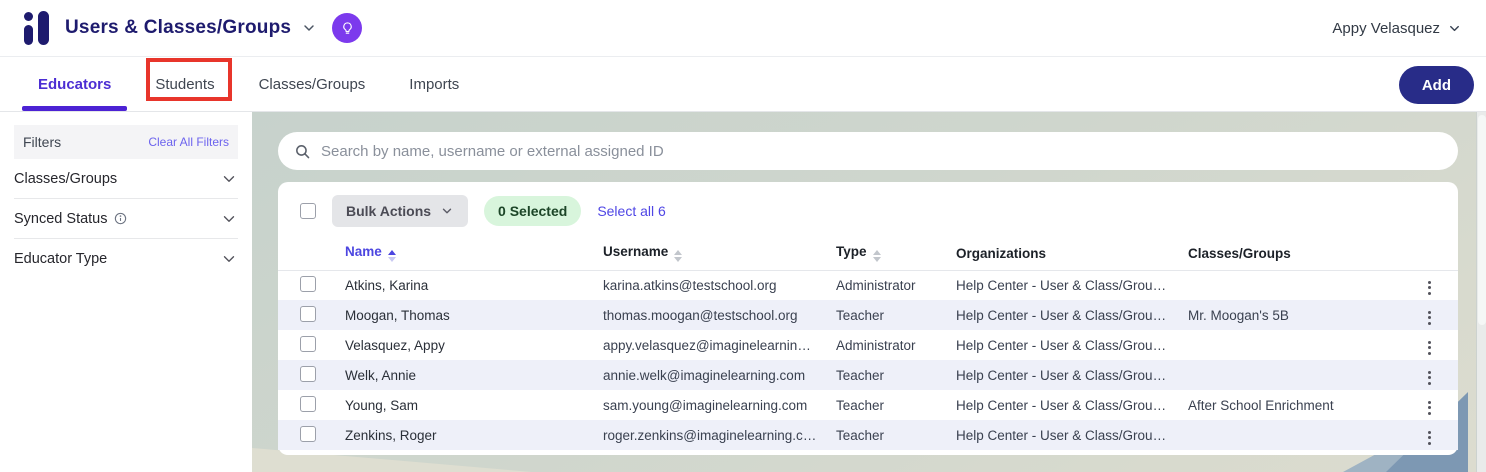 Image resolution: width=1486 pixels, height=472 pixels. What do you see at coordinates (61, 259) in the screenshot?
I see `filter-label: Educator Type` at bounding box center [61, 259].